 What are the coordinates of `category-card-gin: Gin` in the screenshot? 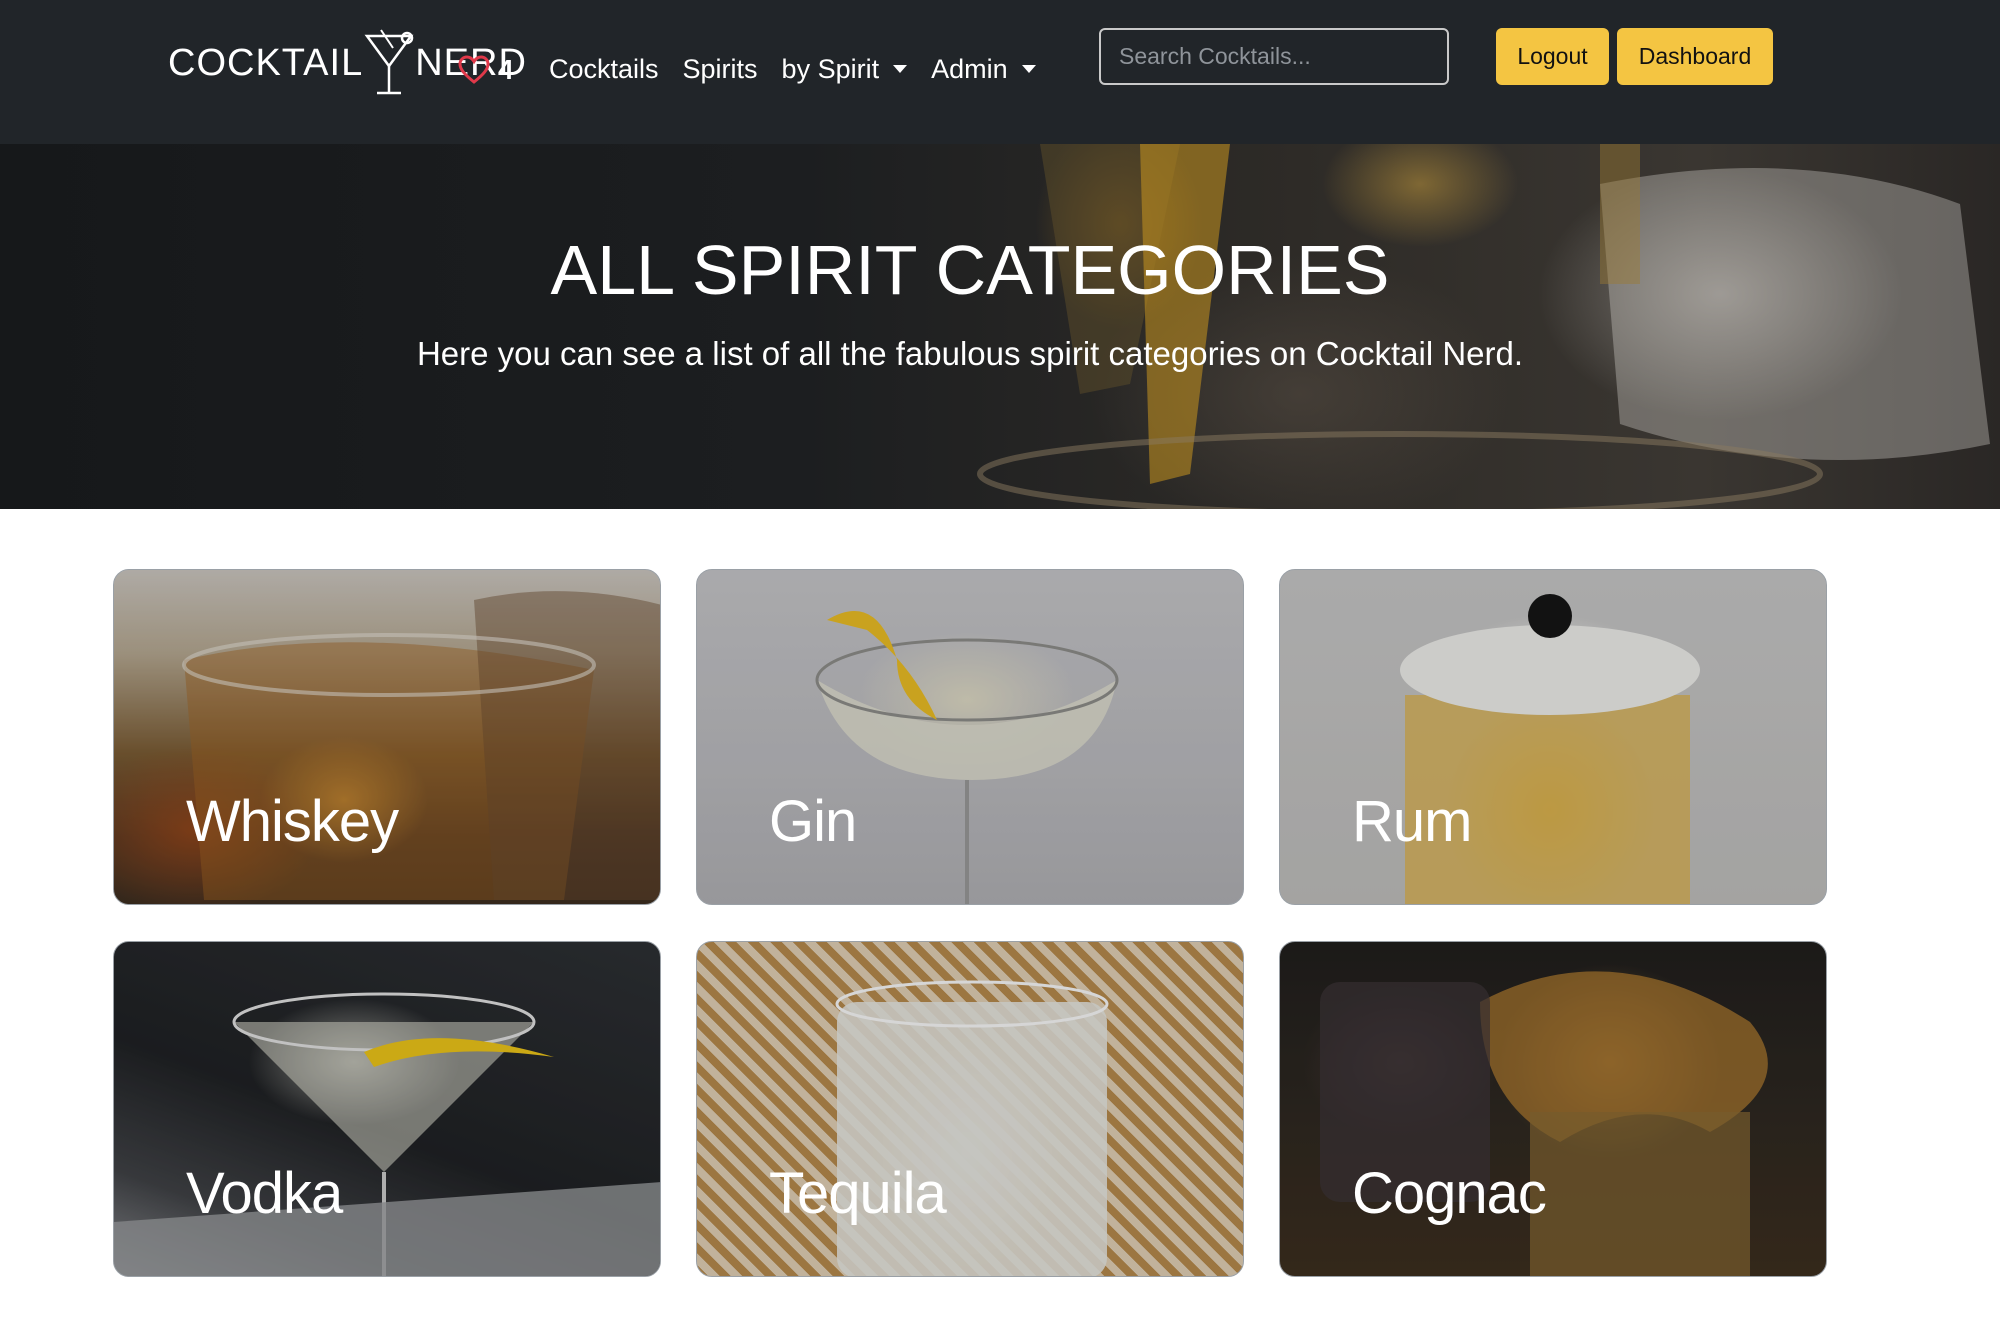 It's located at (970, 737).